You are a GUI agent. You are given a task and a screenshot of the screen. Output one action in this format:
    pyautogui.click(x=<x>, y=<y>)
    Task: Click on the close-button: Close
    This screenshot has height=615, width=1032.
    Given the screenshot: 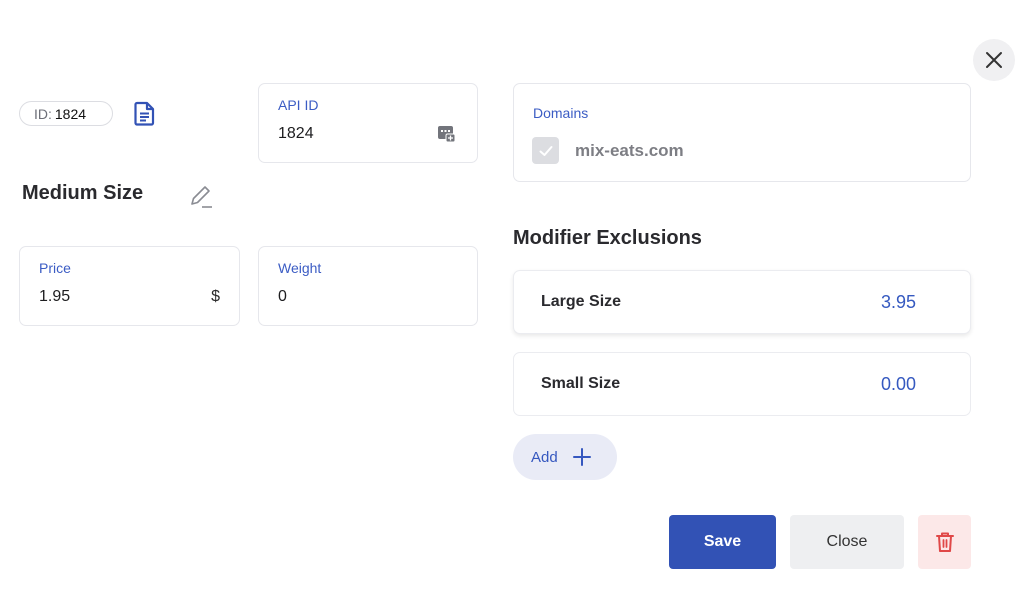 What is the action you would take?
    pyautogui.click(x=847, y=542)
    